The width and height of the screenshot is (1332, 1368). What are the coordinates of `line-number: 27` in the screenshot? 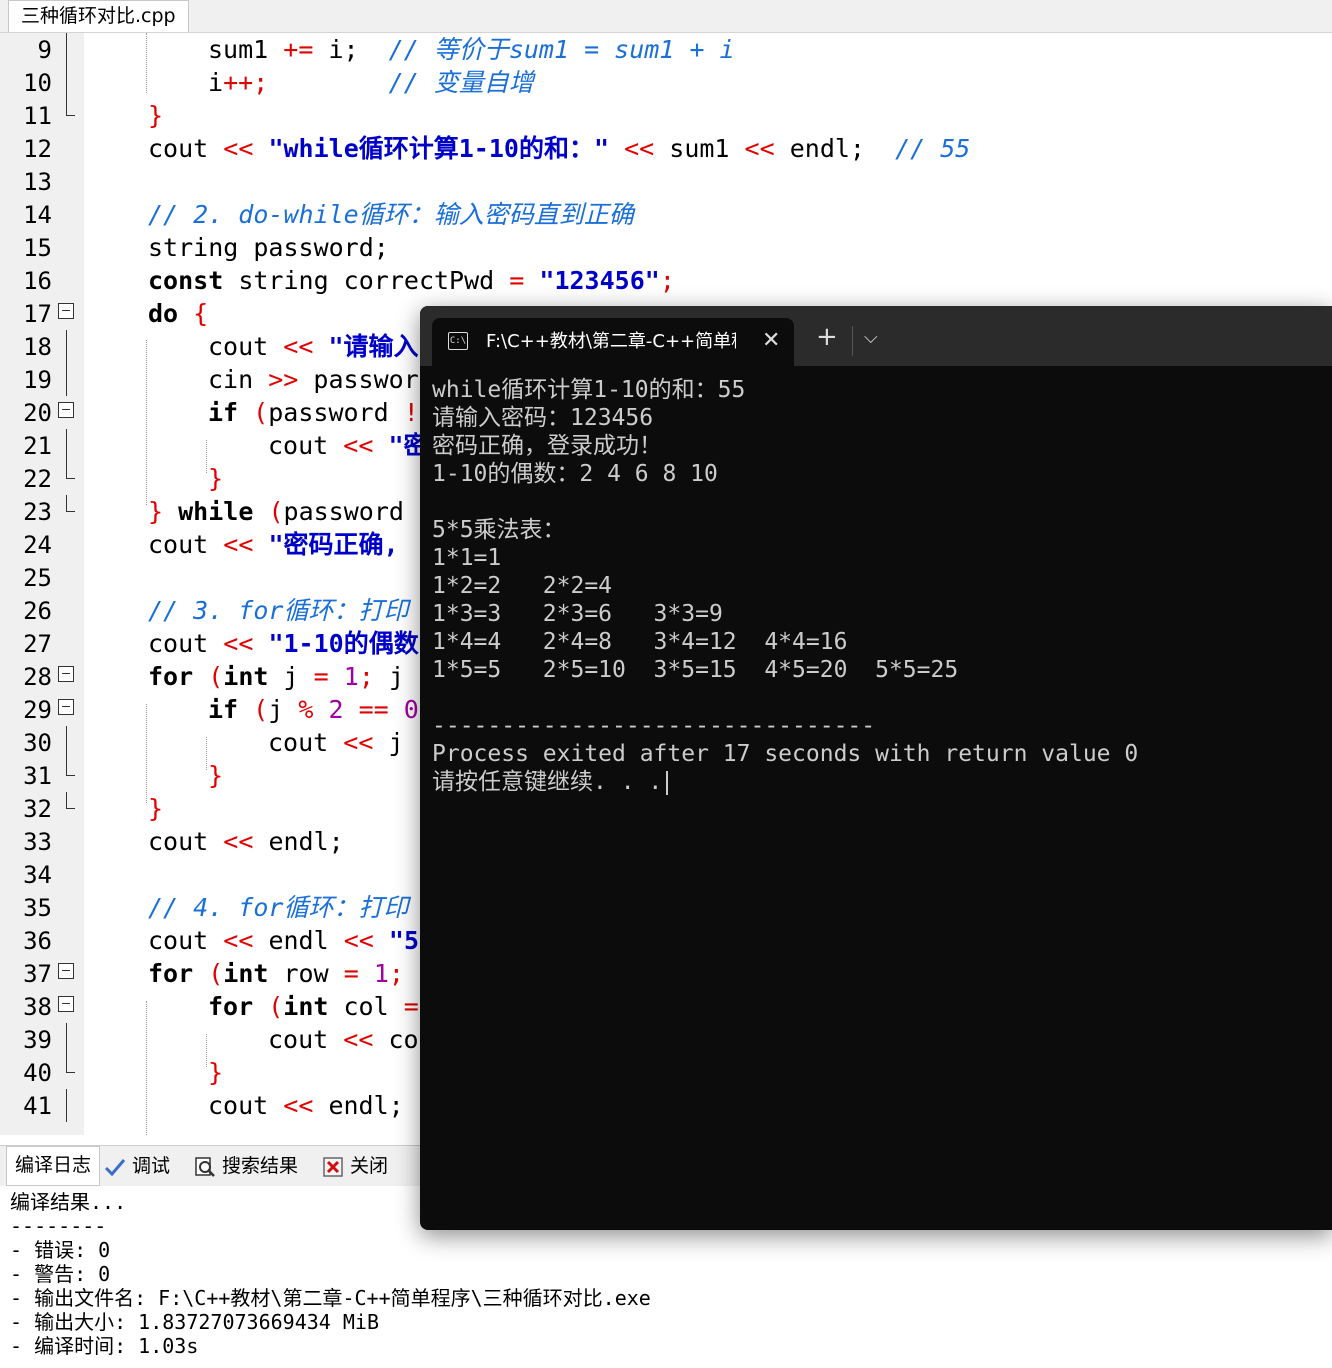 It's located at (37, 644).